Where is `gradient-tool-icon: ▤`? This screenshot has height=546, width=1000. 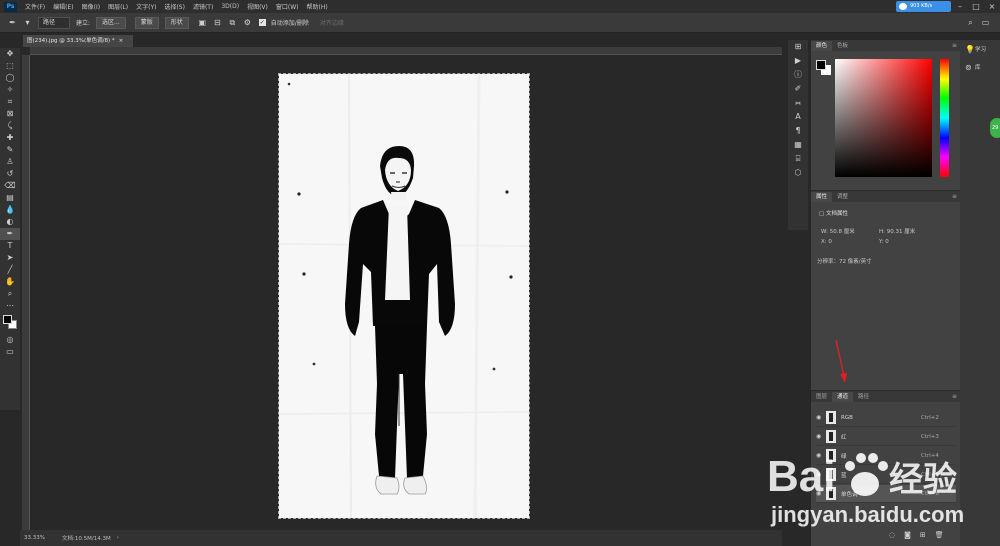
gradient-tool-icon: ▤ is located at coordinates (10, 198).